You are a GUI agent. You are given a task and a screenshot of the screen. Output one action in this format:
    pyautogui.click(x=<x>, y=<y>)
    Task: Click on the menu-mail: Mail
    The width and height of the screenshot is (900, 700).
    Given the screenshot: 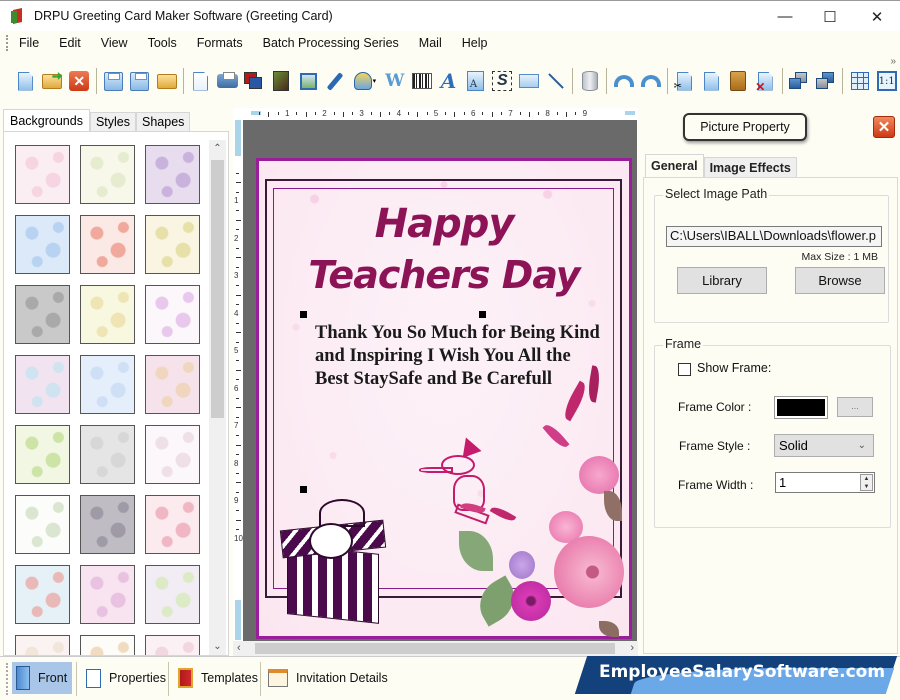 What is the action you would take?
    pyautogui.click(x=430, y=43)
    